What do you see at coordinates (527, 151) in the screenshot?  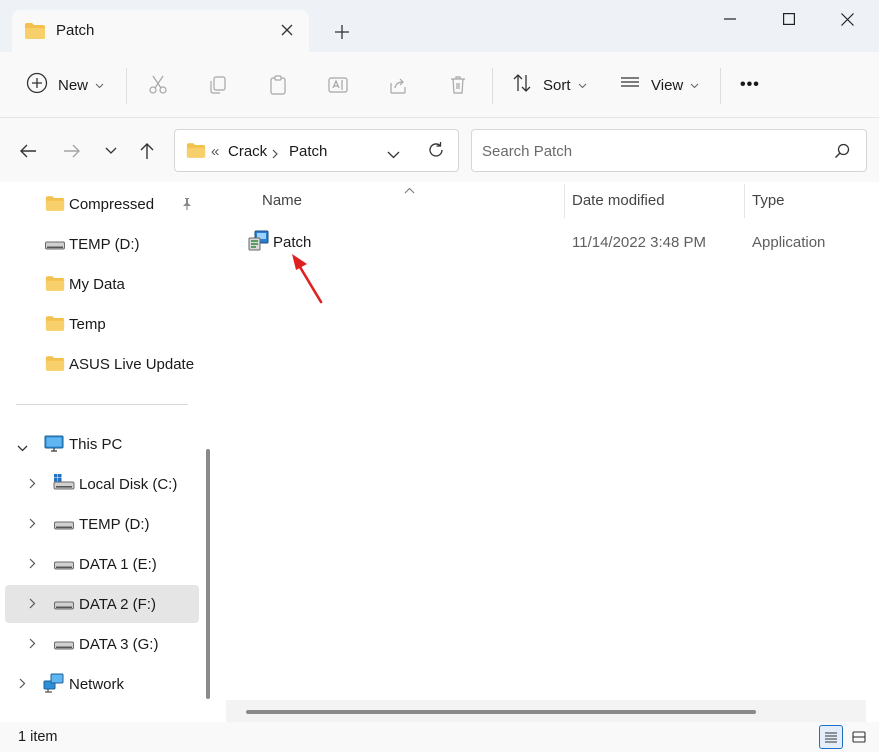 I see `search-input: Search Patch` at bounding box center [527, 151].